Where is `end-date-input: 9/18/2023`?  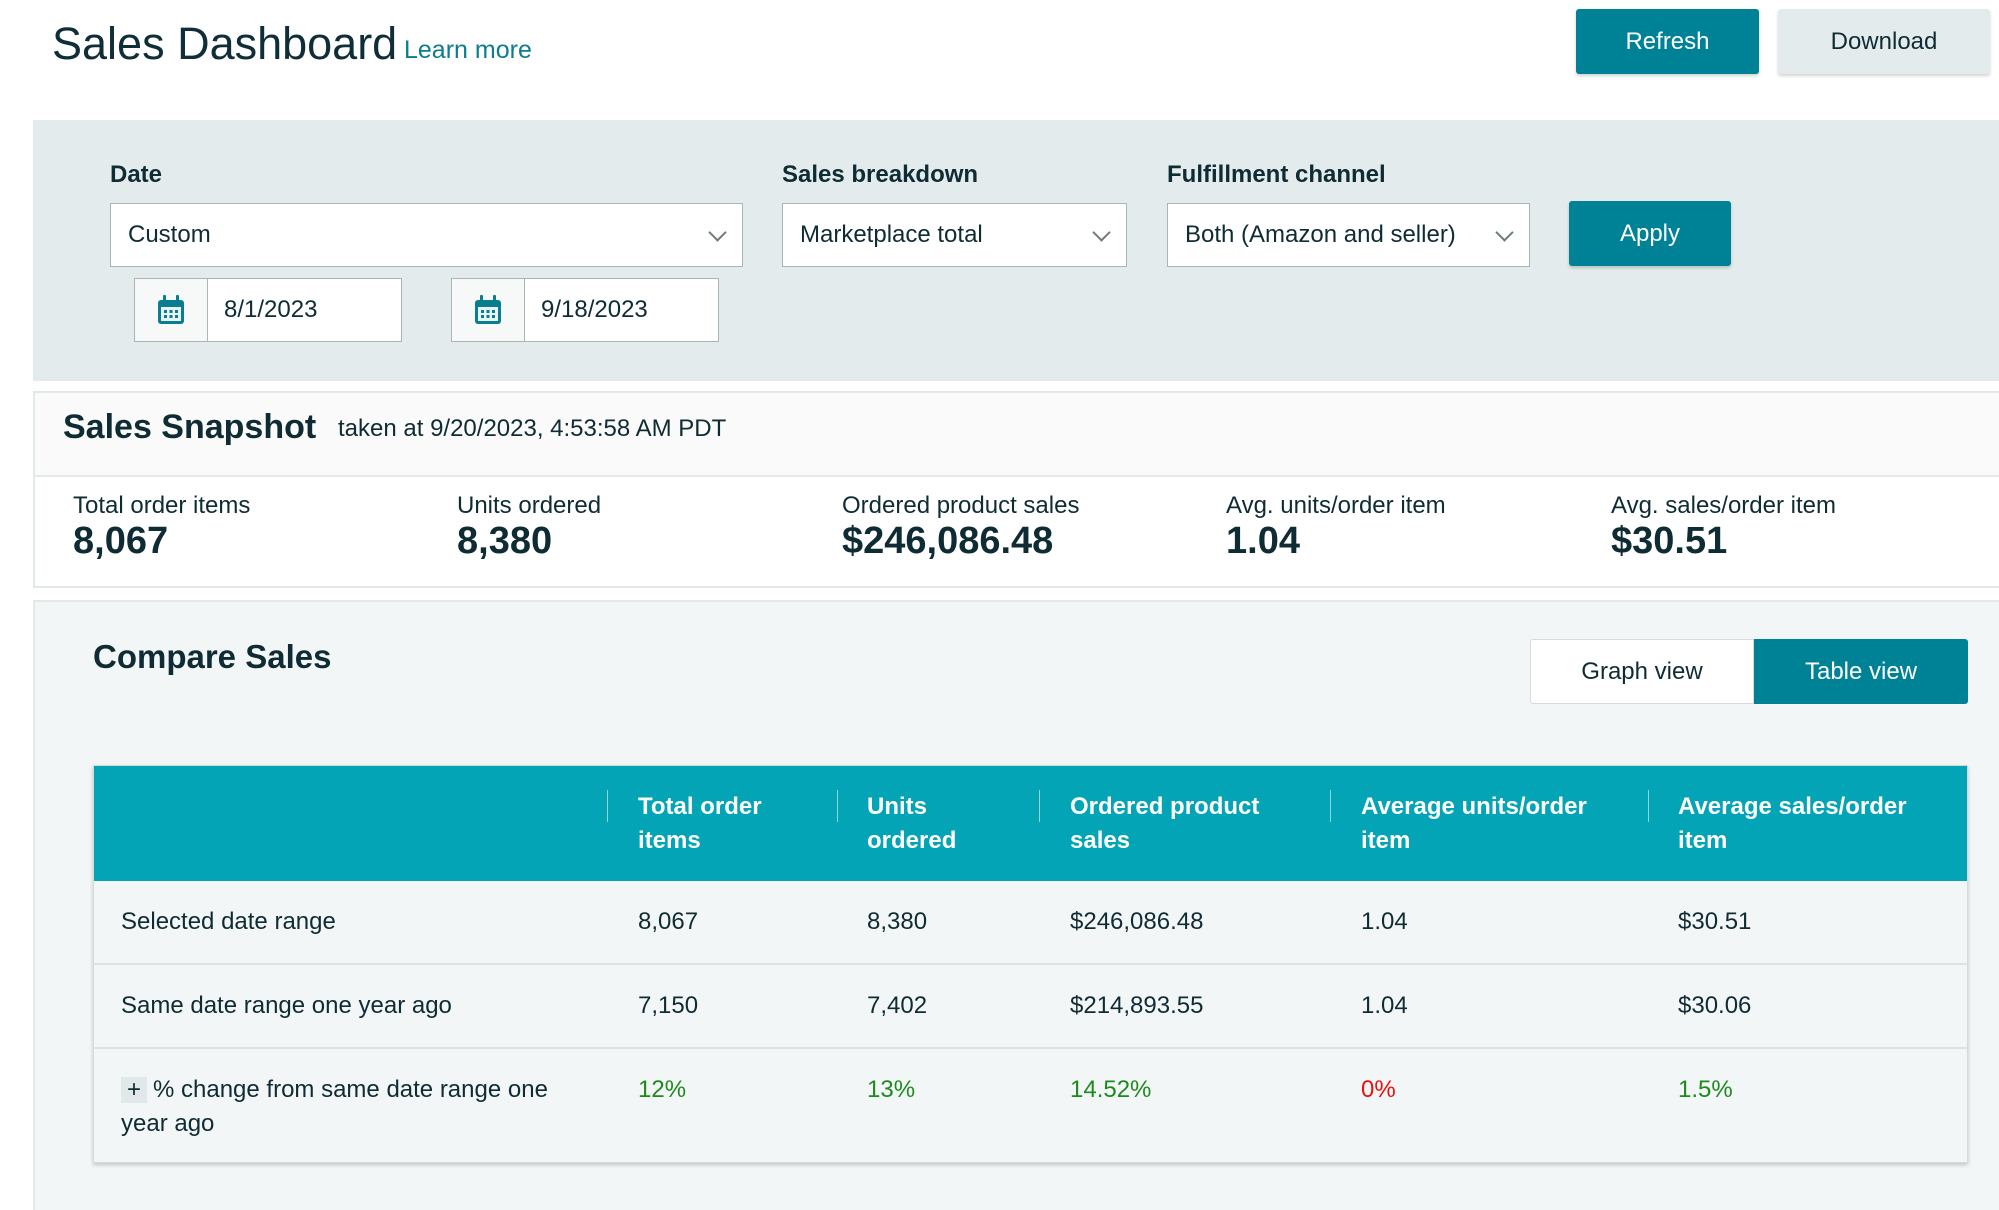 end-date-input: 9/18/2023 is located at coordinates (585, 310).